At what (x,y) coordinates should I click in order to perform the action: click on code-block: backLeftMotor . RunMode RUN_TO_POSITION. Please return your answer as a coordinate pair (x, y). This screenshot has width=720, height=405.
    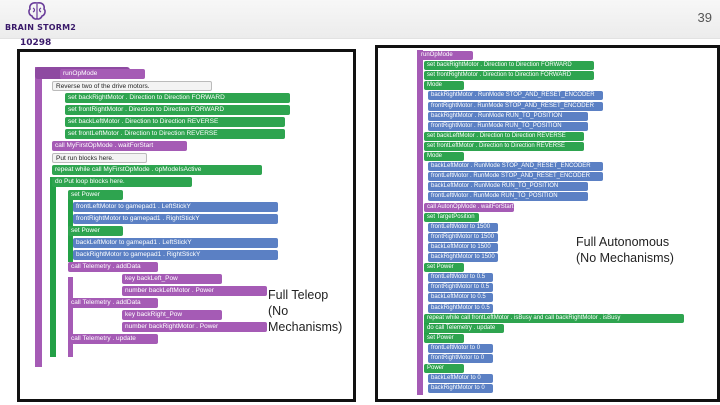
    Looking at the image, I should click on (508, 187).